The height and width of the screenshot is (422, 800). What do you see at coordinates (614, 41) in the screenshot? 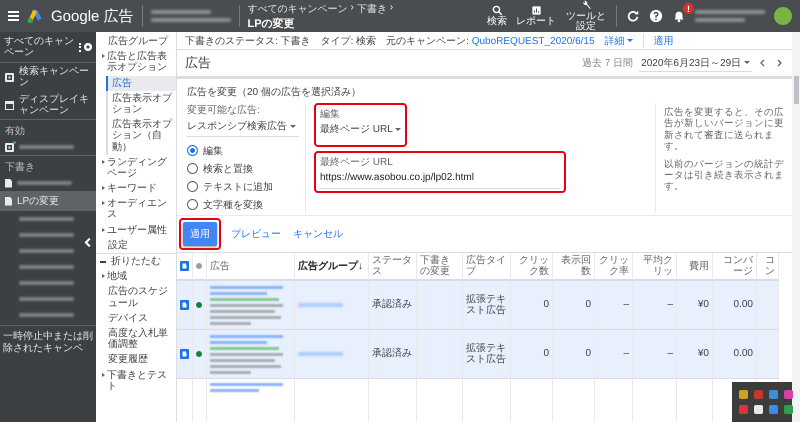
I see `details-link: 詳細` at bounding box center [614, 41].